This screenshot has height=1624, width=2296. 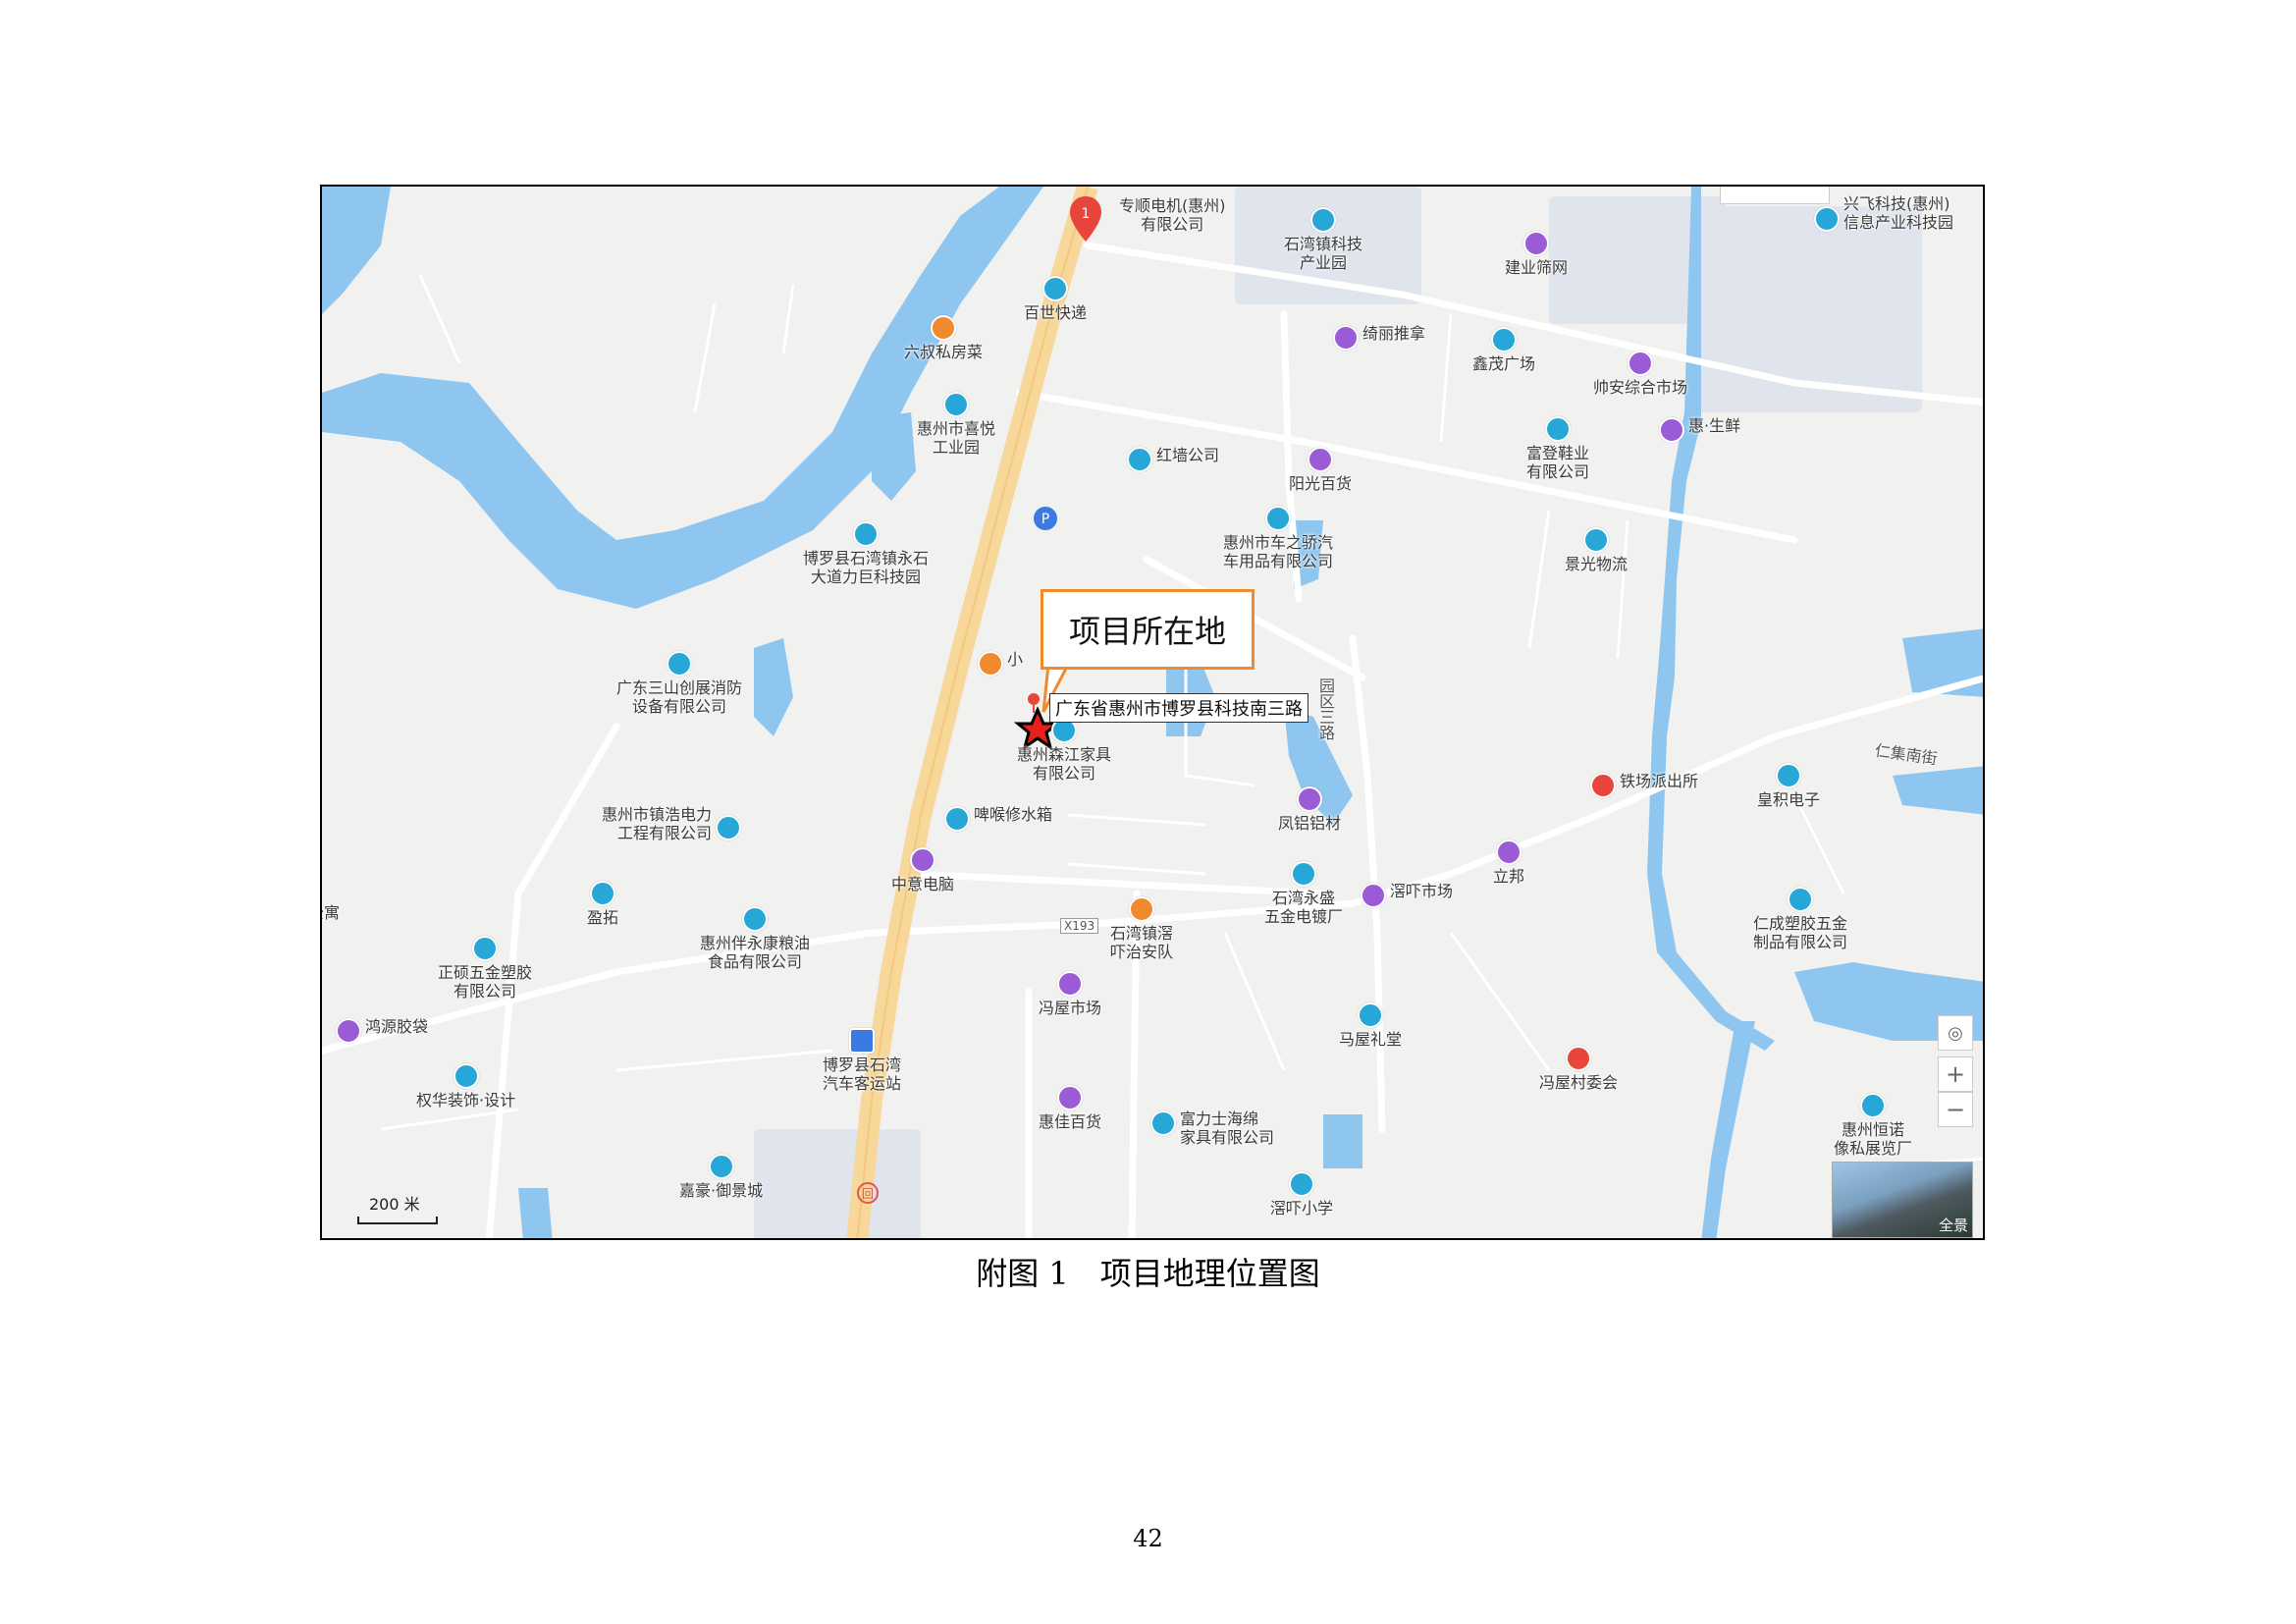 What do you see at coordinates (1070, 1097) in the screenshot?
I see `cart-pin-icon` at bounding box center [1070, 1097].